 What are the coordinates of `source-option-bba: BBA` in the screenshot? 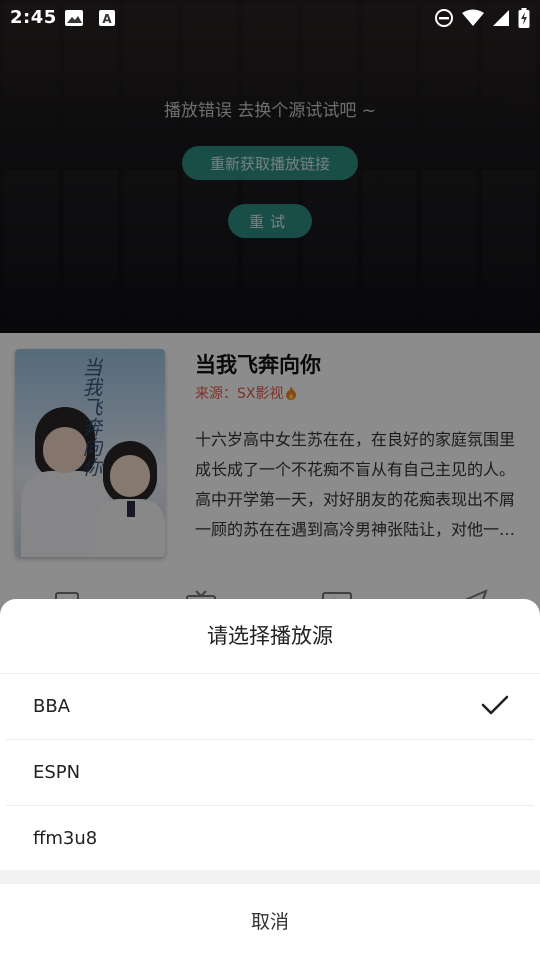 It's located at (270, 707).